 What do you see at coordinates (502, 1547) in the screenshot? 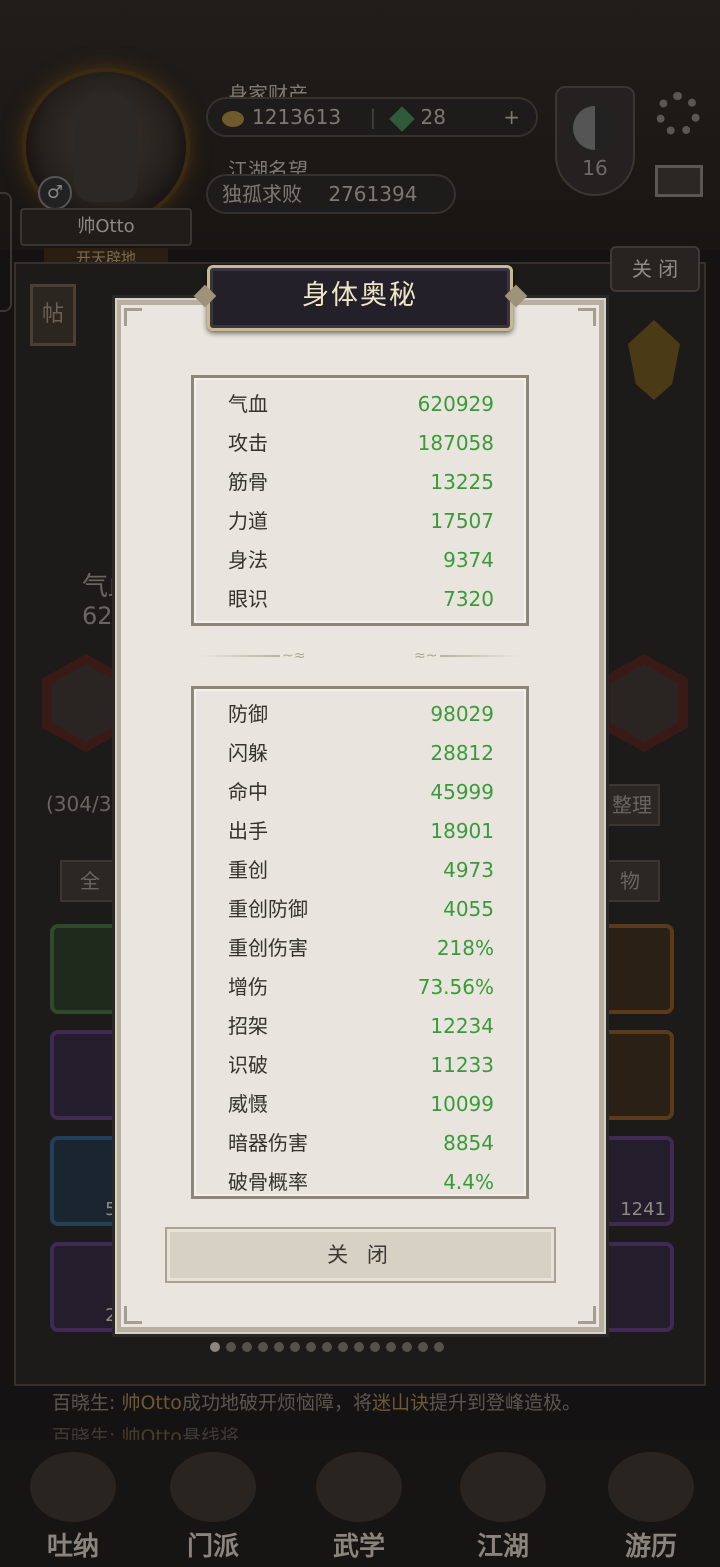
I see `nav-label: 江湖` at bounding box center [502, 1547].